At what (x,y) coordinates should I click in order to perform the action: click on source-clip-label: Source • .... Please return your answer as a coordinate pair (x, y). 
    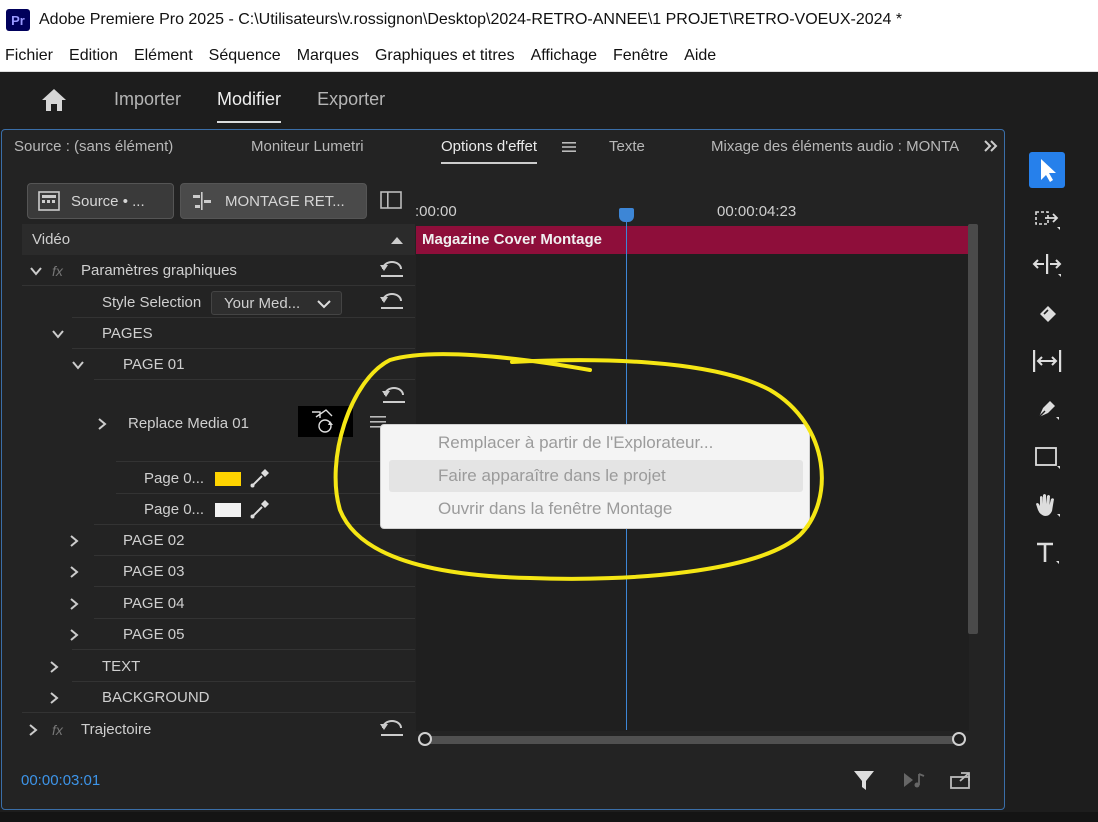
    Looking at the image, I should click on (108, 201).